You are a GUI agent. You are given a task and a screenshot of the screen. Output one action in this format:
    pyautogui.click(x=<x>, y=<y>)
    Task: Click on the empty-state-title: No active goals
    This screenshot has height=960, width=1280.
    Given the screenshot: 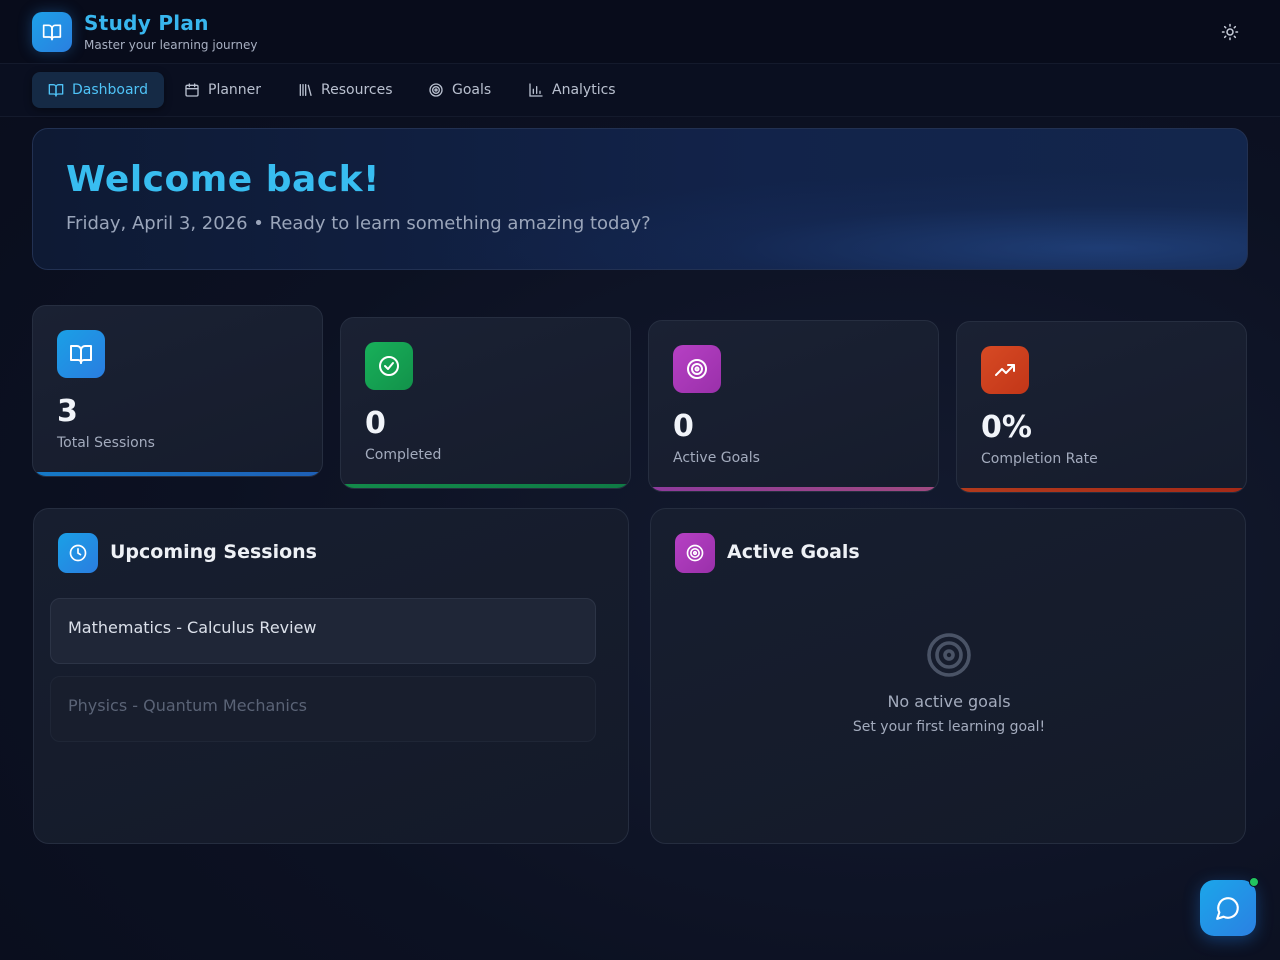 What is the action you would take?
    pyautogui.click(x=949, y=701)
    